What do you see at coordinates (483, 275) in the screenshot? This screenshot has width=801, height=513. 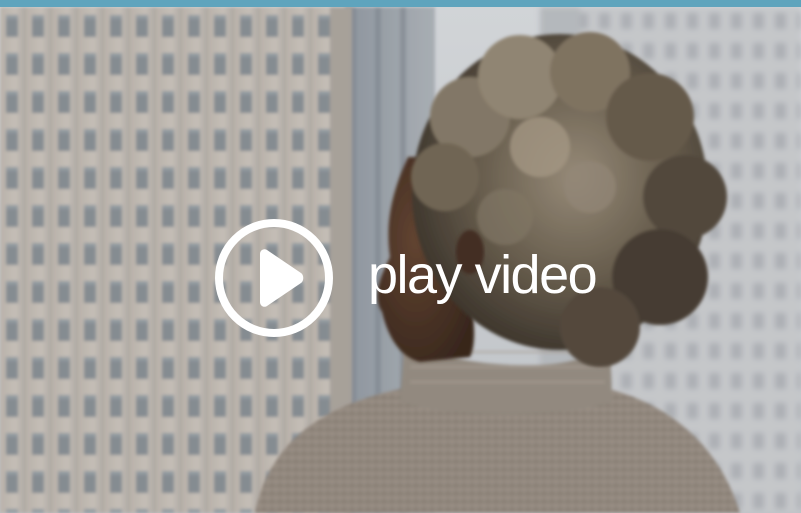 I see `play-video-label: play video` at bounding box center [483, 275].